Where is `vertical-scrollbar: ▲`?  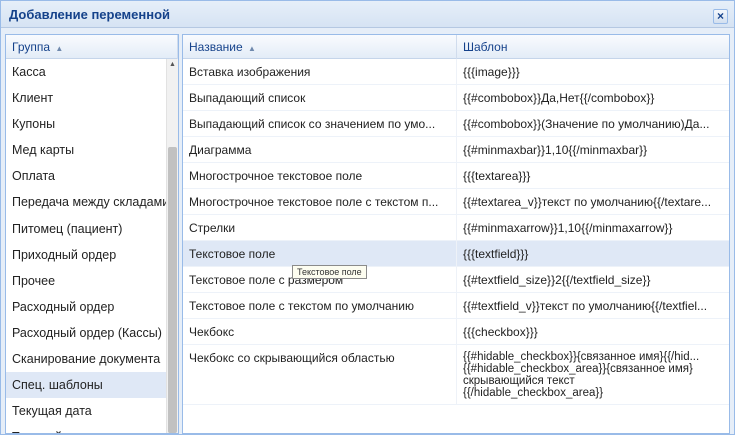 vertical-scrollbar: ▲ is located at coordinates (172, 246).